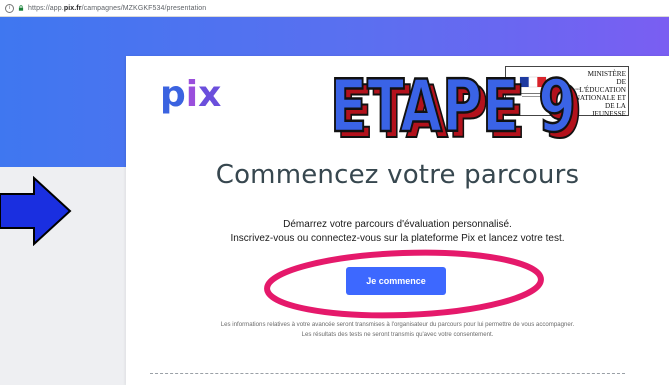 Image resolution: width=669 pixels, height=385 pixels. Describe the element at coordinates (404, 284) in the screenshot. I see `highlight-ellipse` at that location.